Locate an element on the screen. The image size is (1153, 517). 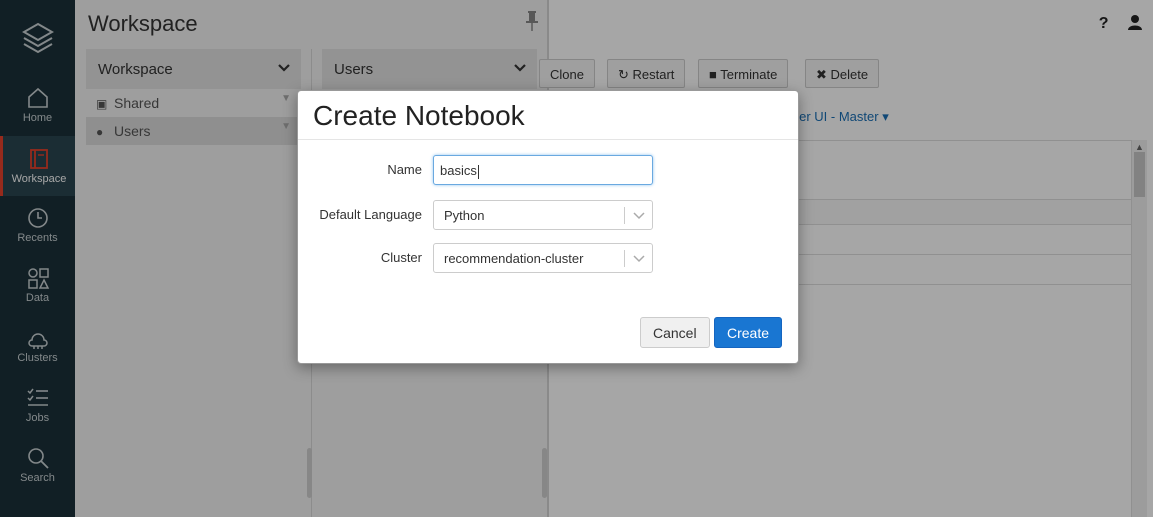
cluster-select-value: recommendation-cluster is located at coordinates (514, 258).